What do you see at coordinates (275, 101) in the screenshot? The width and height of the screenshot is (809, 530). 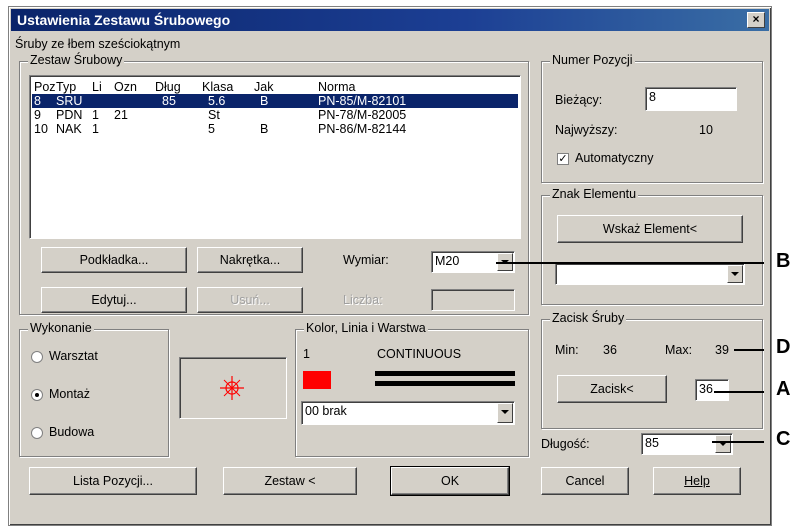 I see `table-row: 8 SRU 85 5.6 B PN-85/M-82101` at bounding box center [275, 101].